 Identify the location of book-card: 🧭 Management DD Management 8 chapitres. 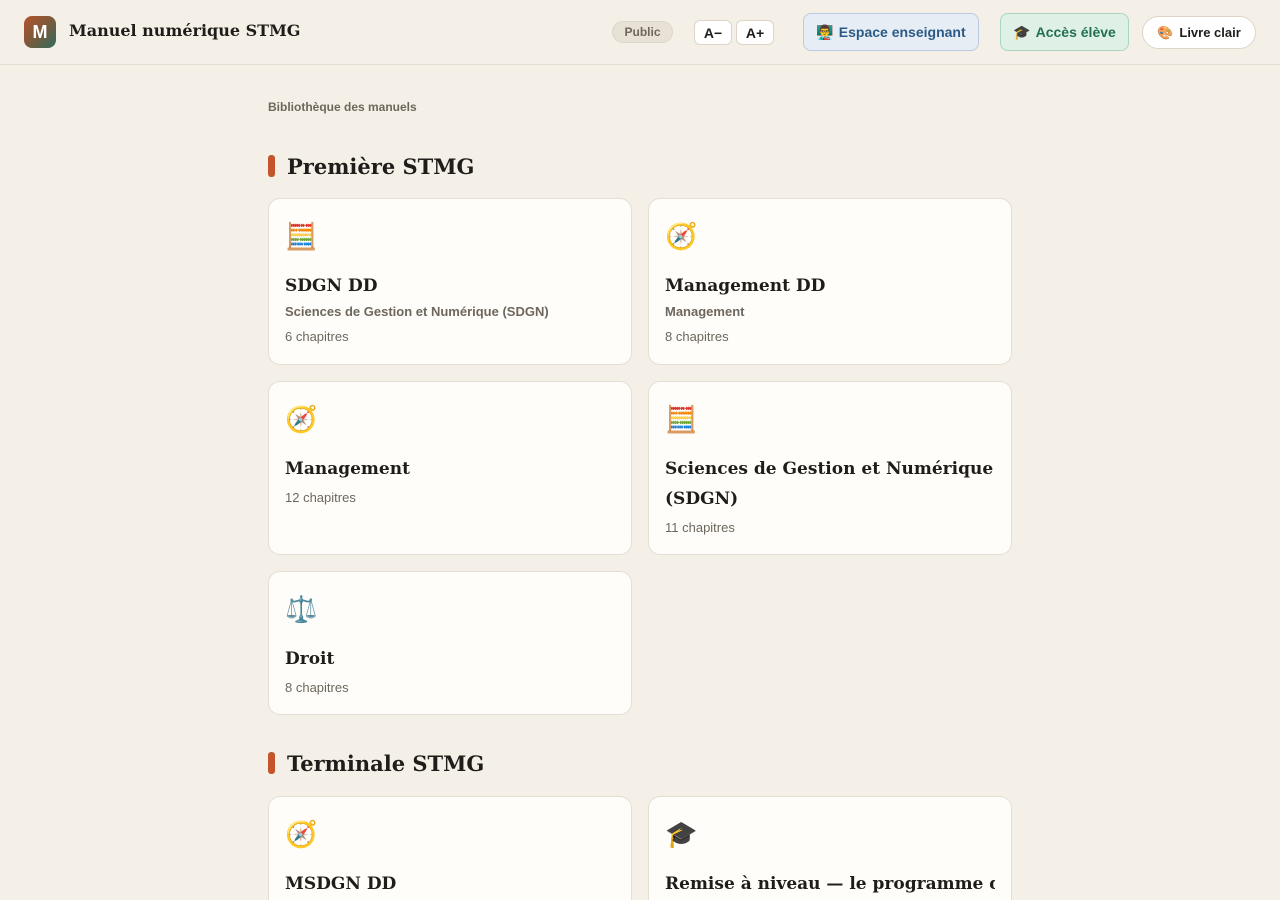
(830, 281).